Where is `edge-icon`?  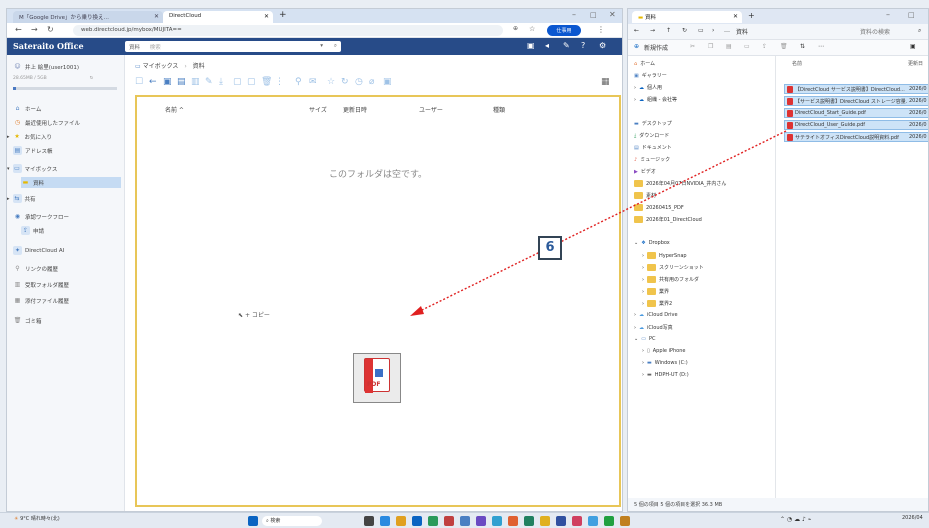
edge-icon is located at coordinates (385, 521).